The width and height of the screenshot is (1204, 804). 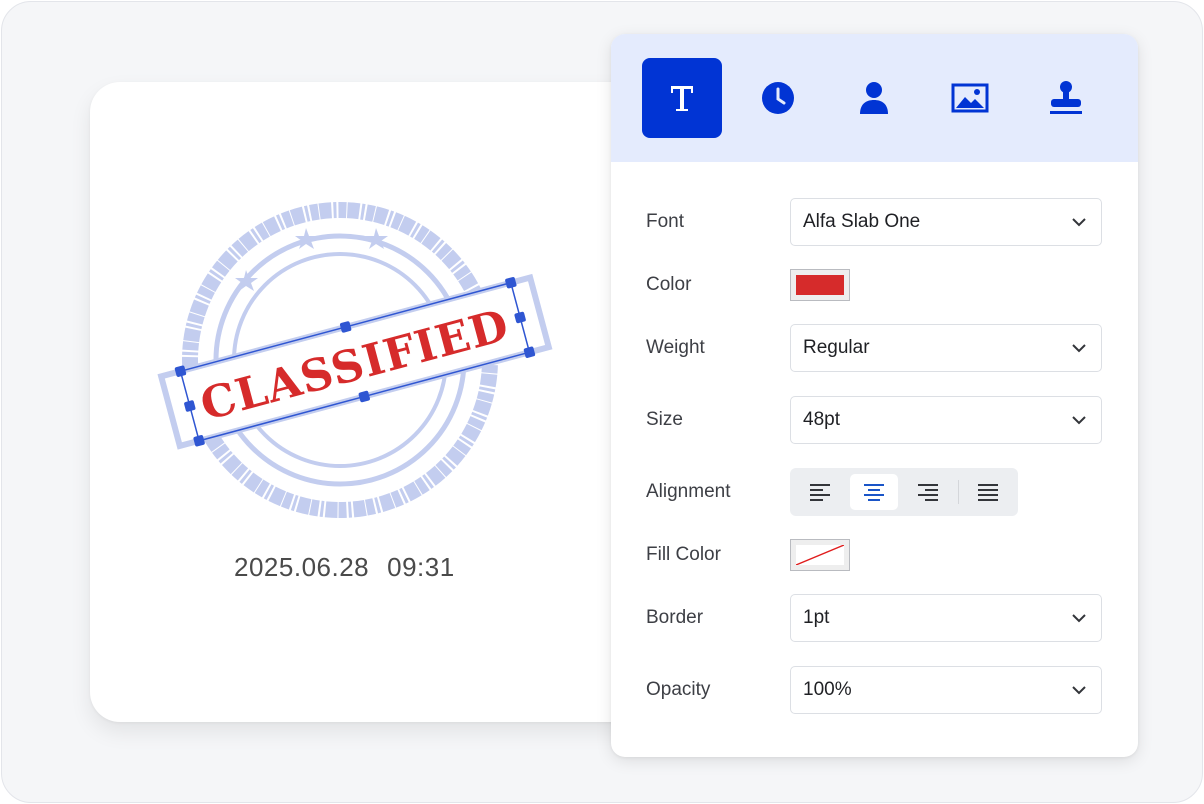 I want to click on alignment-toggle-group, so click(x=904, y=492).